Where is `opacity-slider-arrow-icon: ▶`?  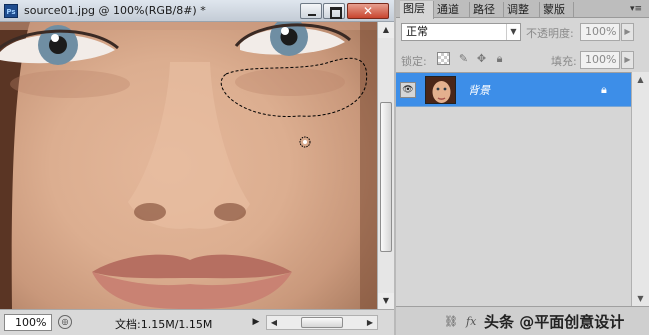
opacity-slider-arrow-icon: ▶ is located at coordinates (627, 32).